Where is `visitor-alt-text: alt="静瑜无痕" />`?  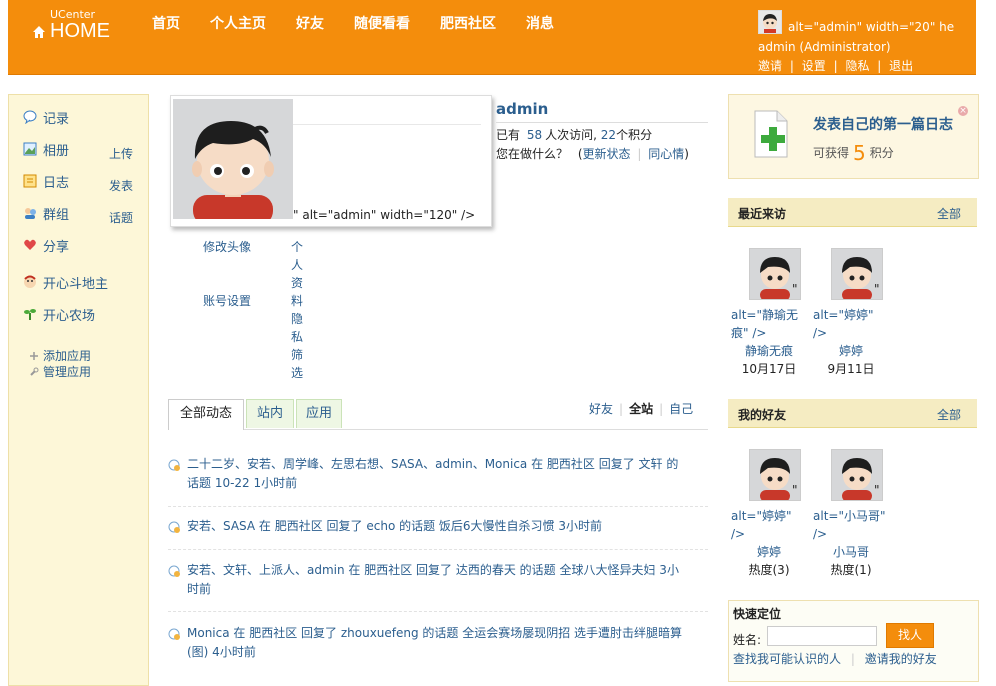
visitor-alt-text: alt="静瑜无痕" /> is located at coordinates (764, 324).